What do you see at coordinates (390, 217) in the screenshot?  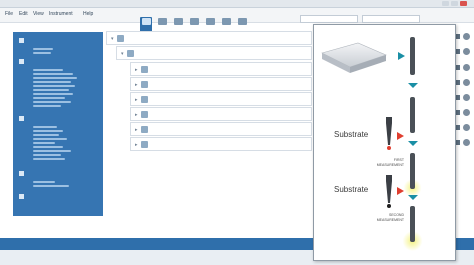 I see `second-measurement-label: SECOND MEASUREMENT` at bounding box center [390, 217].